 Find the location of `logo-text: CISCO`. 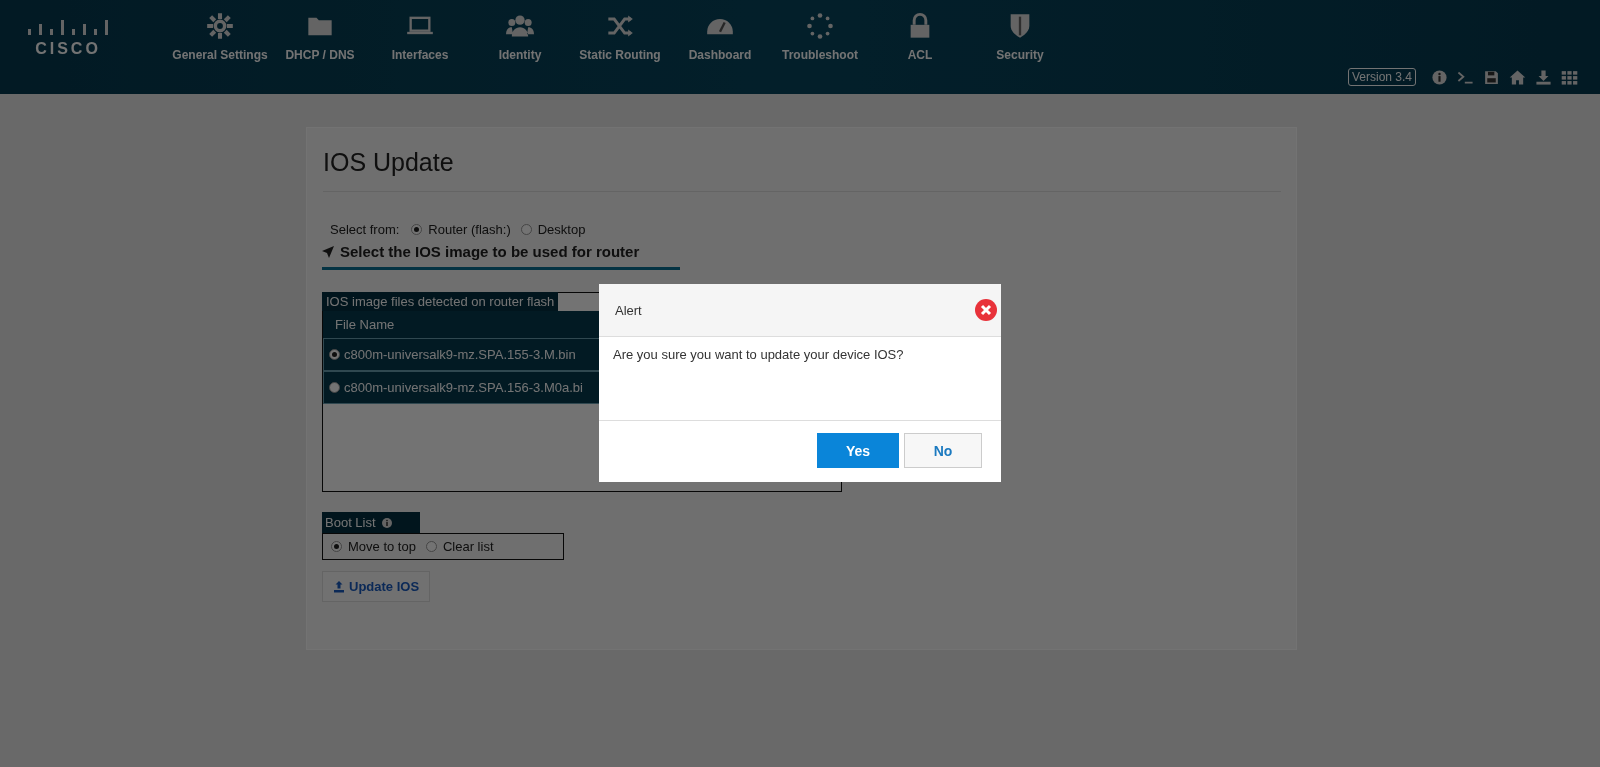

logo-text: CISCO is located at coordinates (68, 49).